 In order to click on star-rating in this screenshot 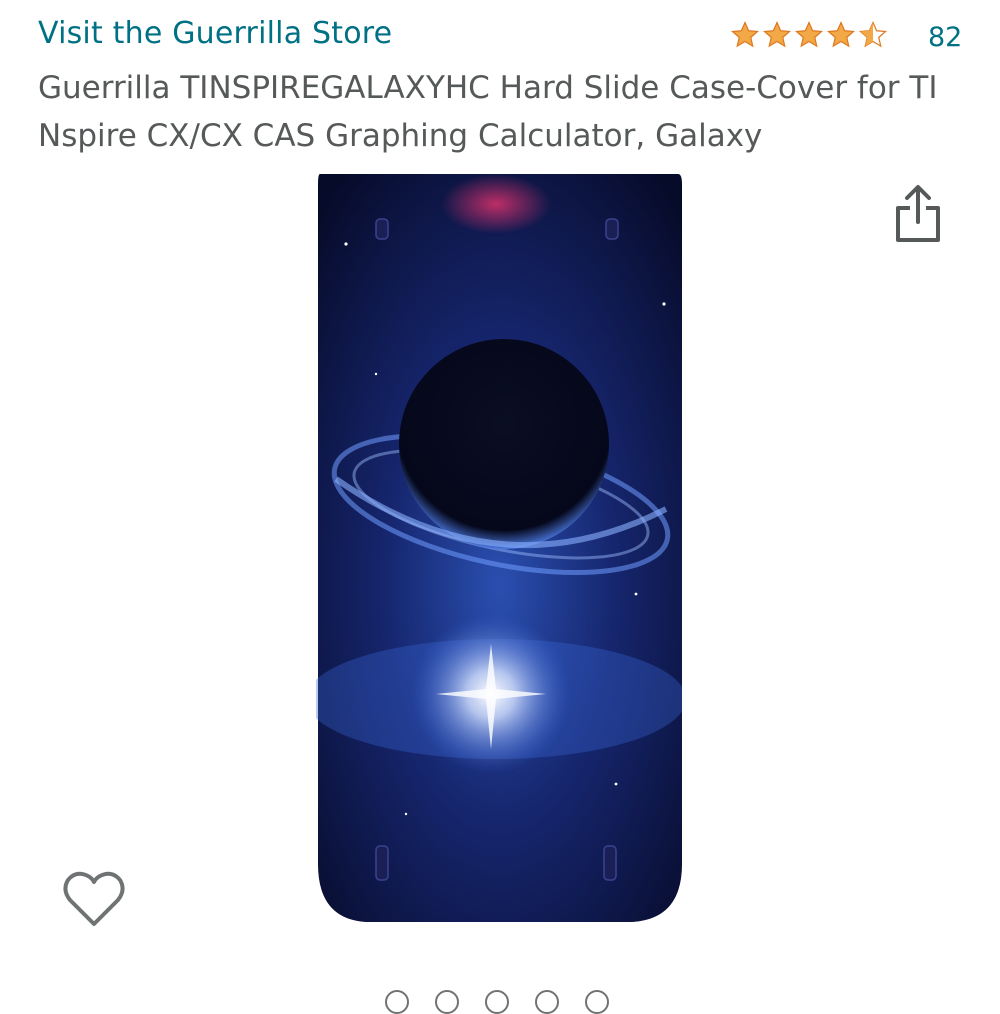, I will do `click(809, 35)`.